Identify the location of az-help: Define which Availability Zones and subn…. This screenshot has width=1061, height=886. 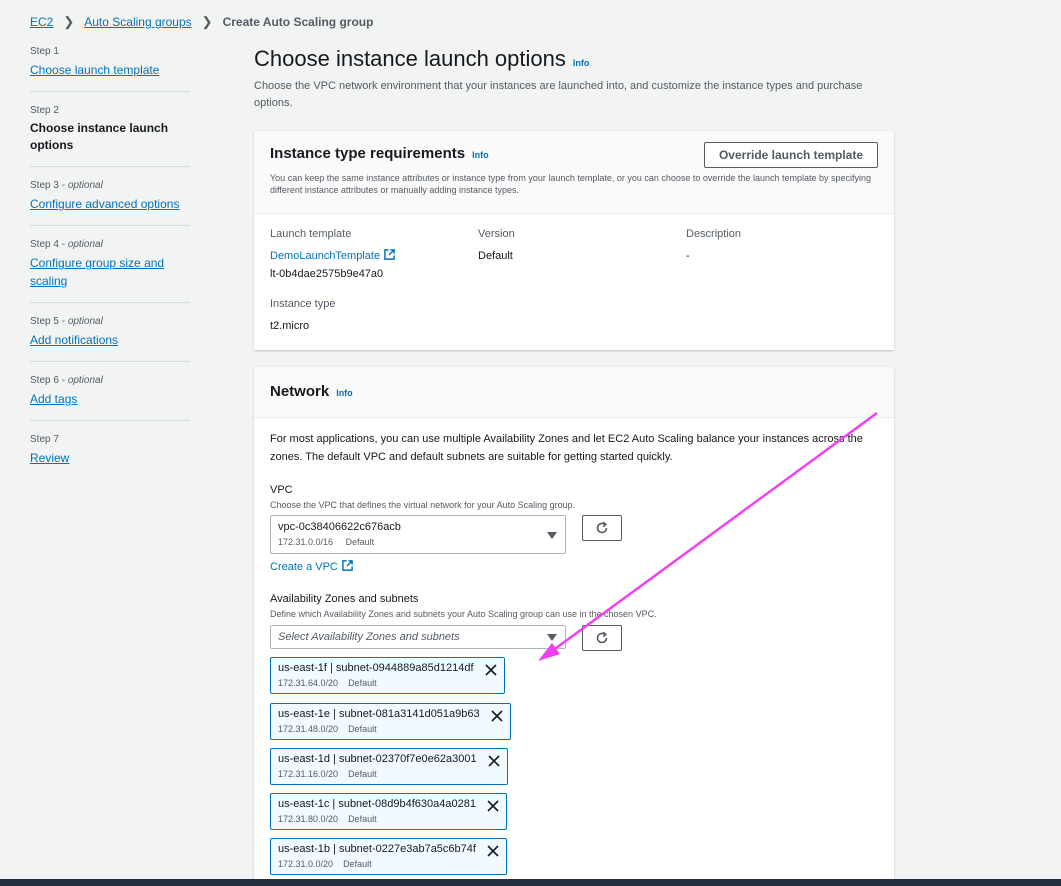
(463, 614).